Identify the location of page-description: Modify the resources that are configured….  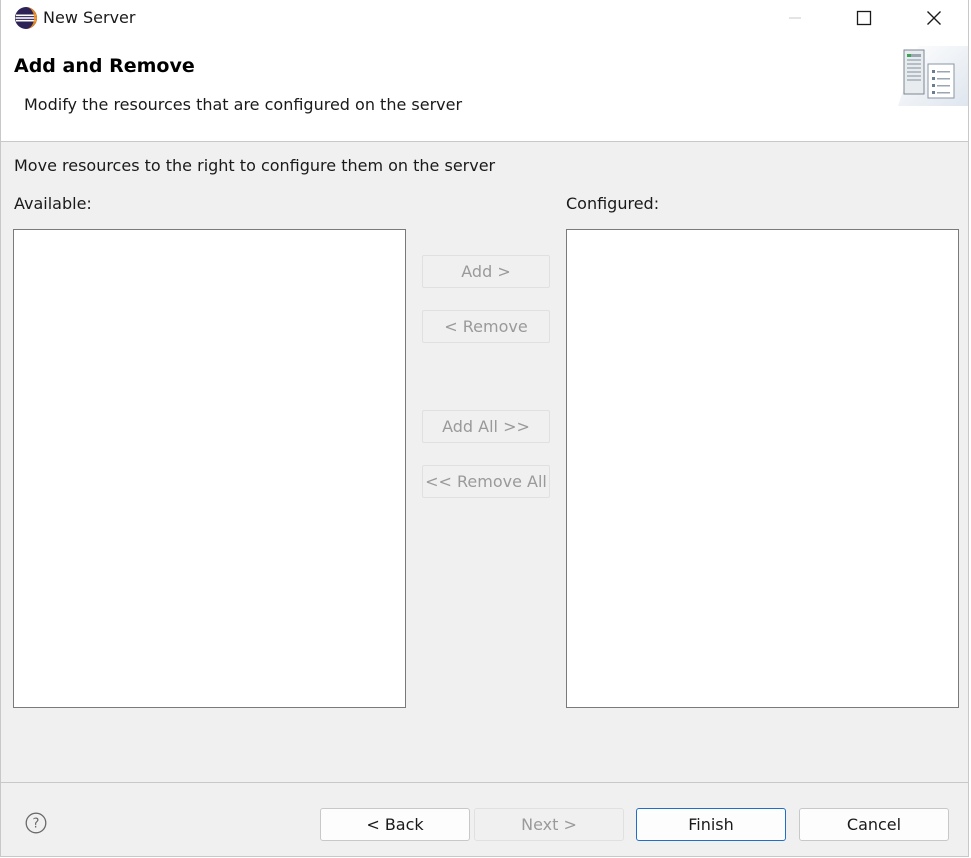
(243, 104).